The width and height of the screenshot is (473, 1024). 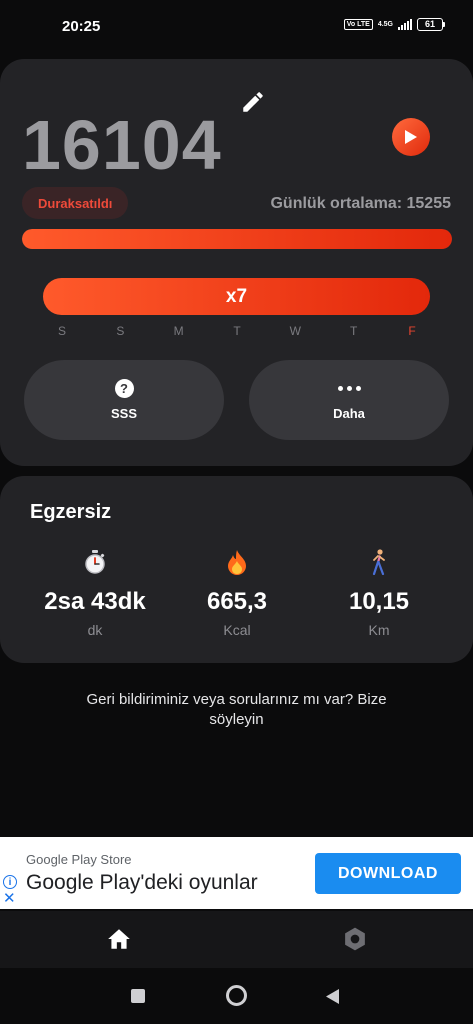 I want to click on step-progress-fill, so click(x=237, y=239).